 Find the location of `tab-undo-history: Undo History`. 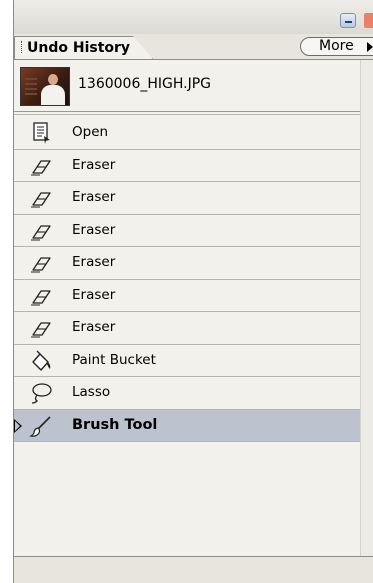

tab-undo-history: Undo History is located at coordinates (83, 47).